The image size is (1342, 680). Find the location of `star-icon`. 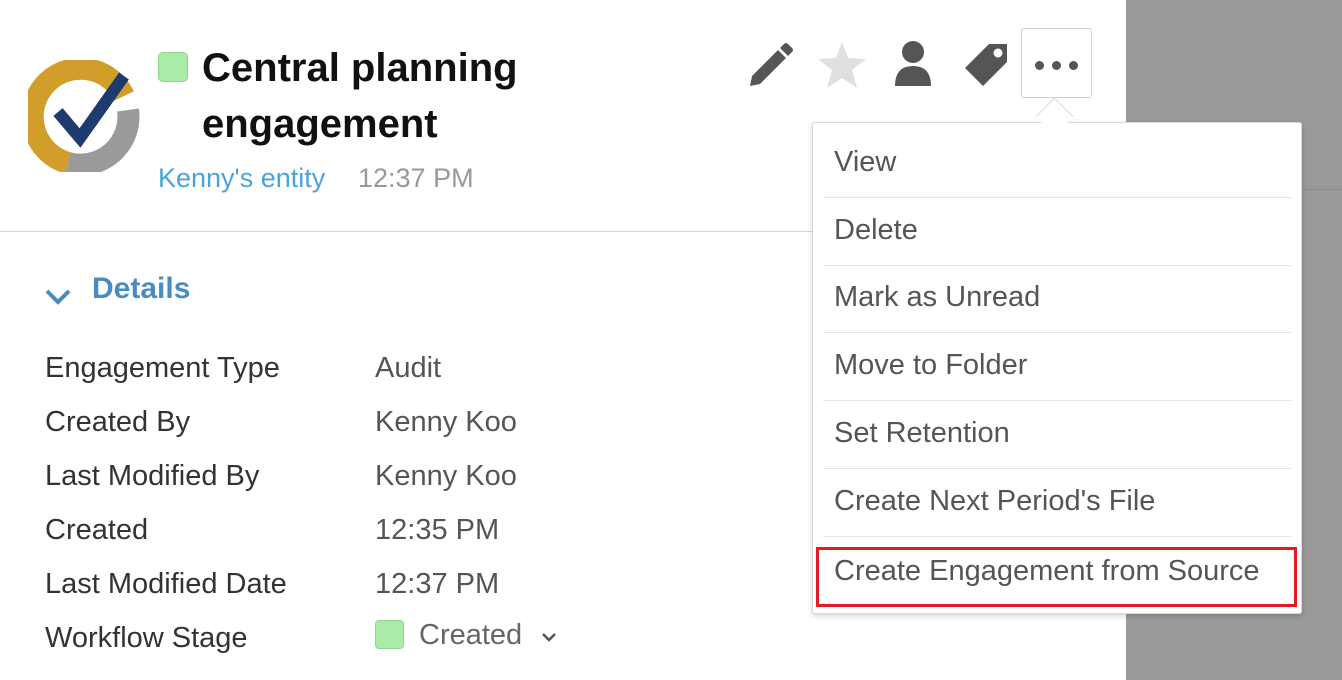

star-icon is located at coordinates (842, 65).